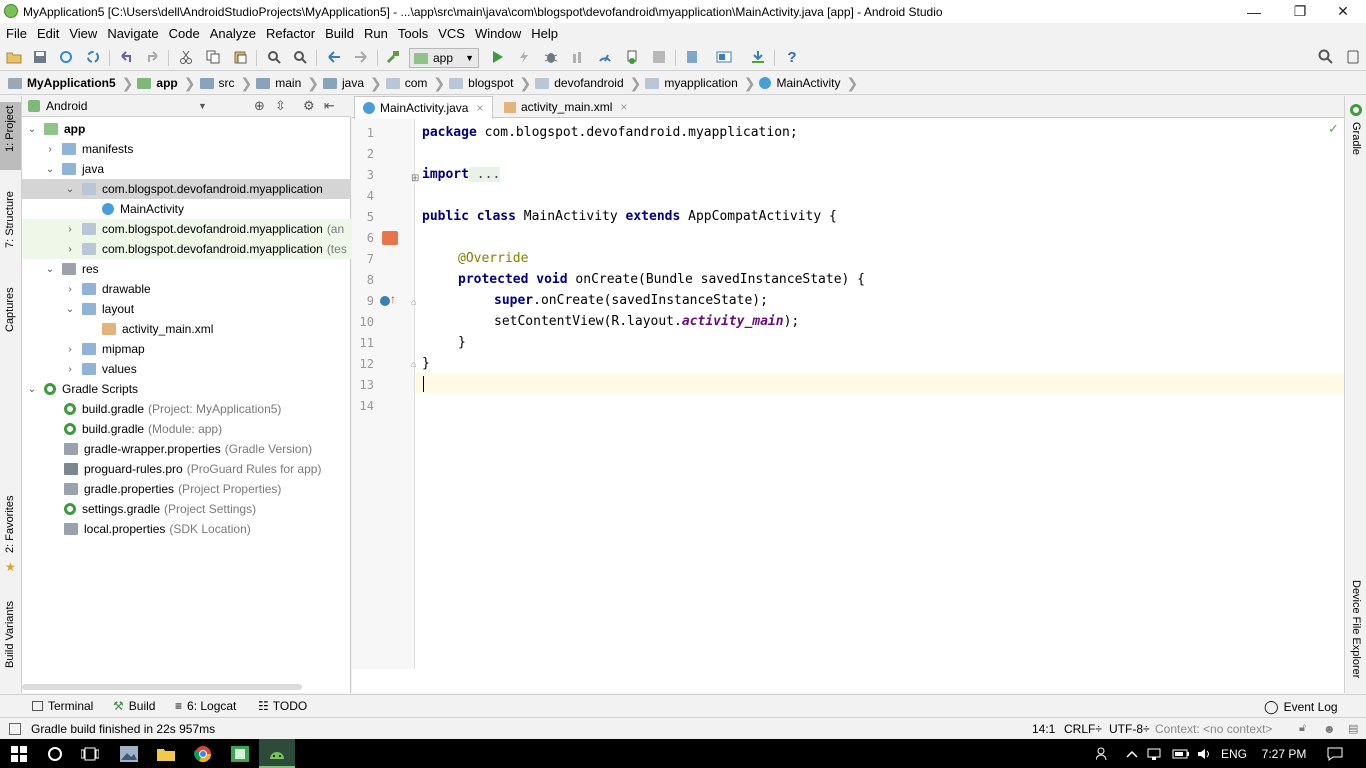  What do you see at coordinates (1213, 729) in the screenshot?
I see `context-indicator: Context: <no context>` at bounding box center [1213, 729].